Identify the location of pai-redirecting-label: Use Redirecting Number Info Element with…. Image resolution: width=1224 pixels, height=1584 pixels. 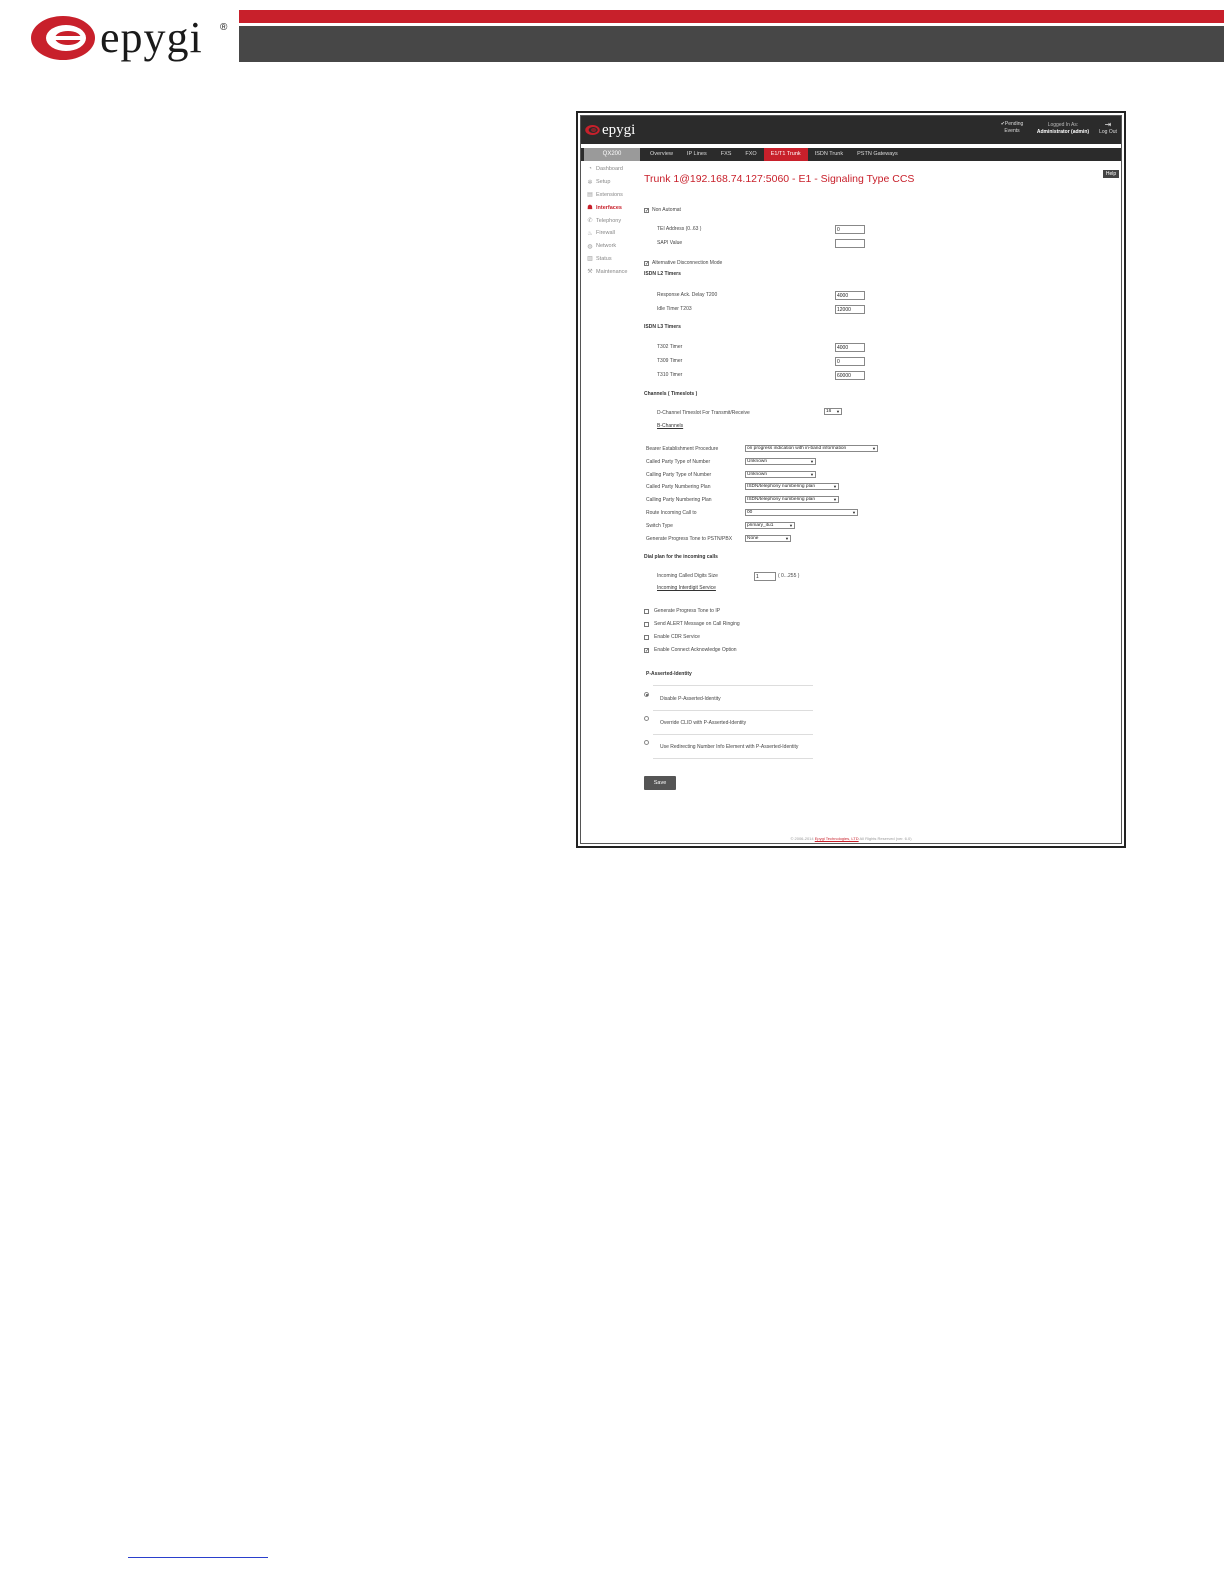
(729, 747).